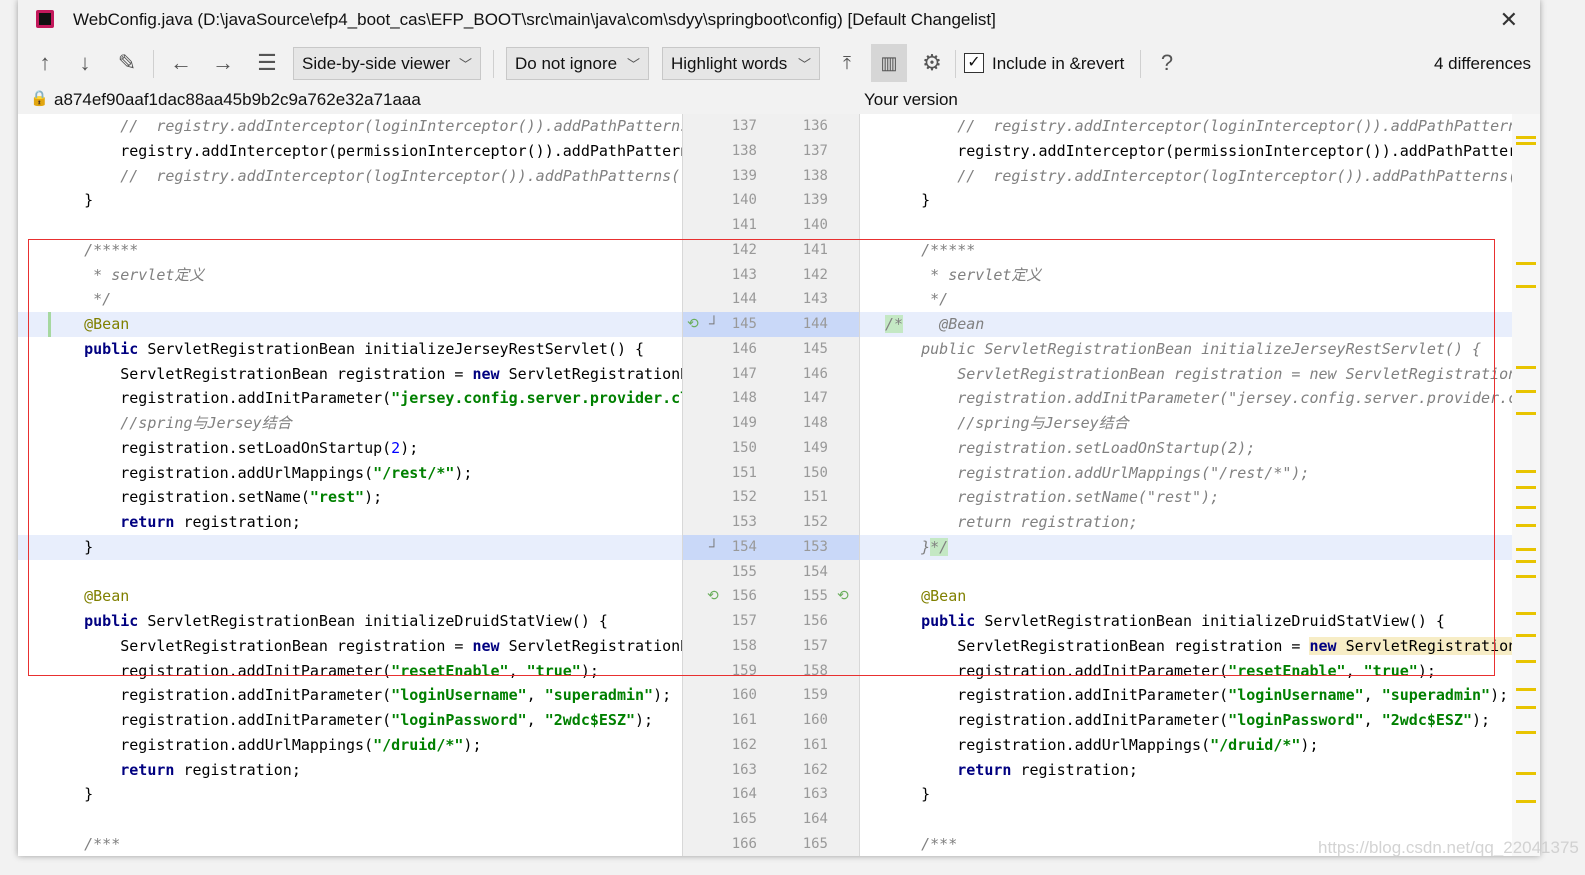  Describe the element at coordinates (771, 374) in the screenshot. I see `gutter-row: 147 146` at that location.